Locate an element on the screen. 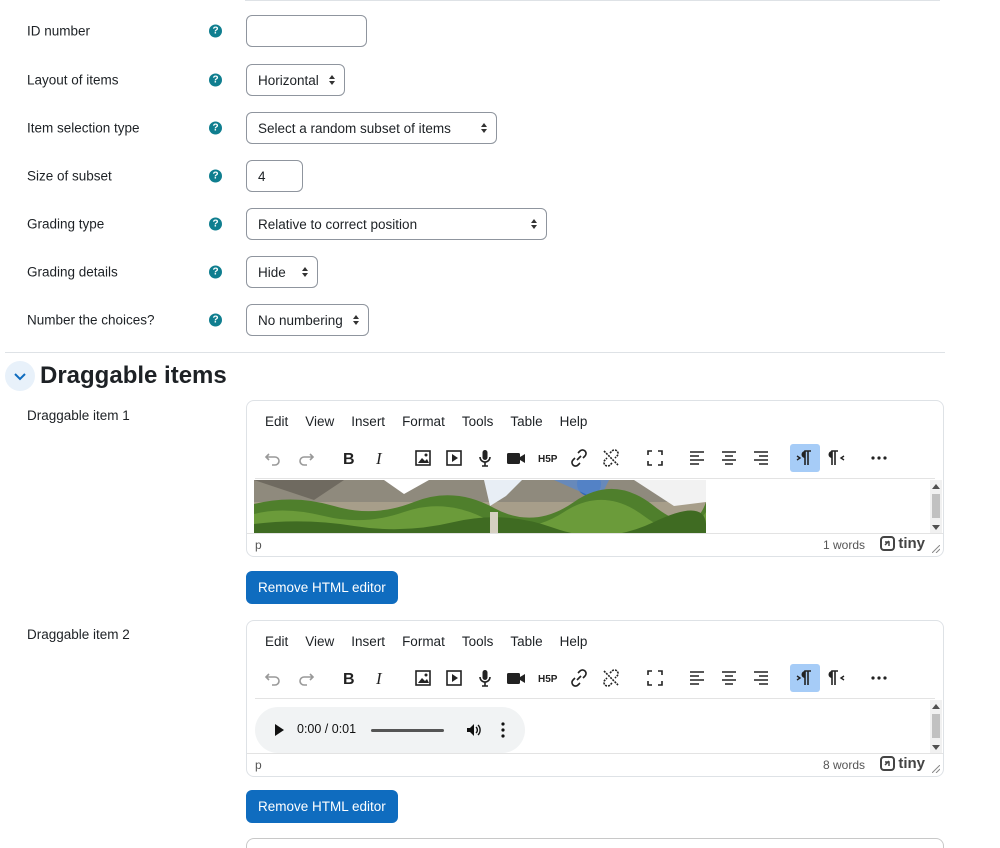 This screenshot has height=848, width=1000. svg-text: I is located at coordinates (379, 458).